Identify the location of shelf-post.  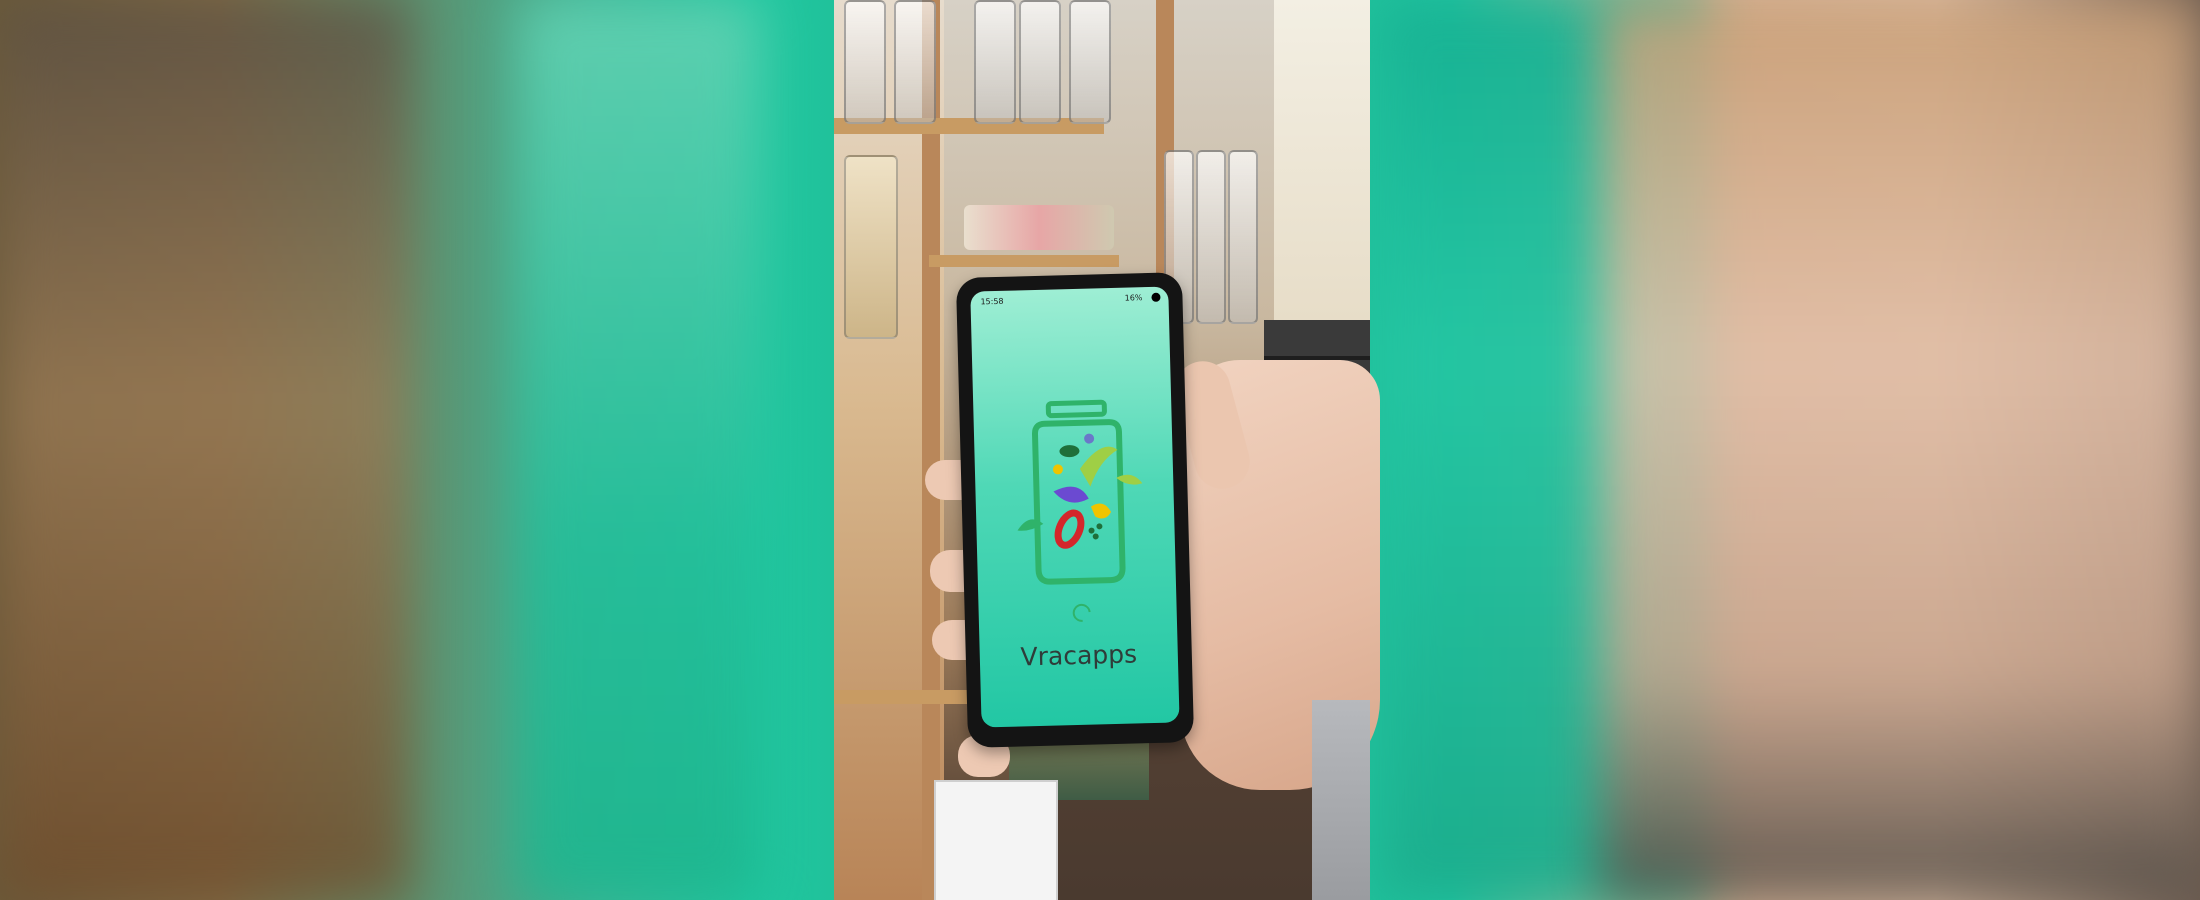
(931, 450).